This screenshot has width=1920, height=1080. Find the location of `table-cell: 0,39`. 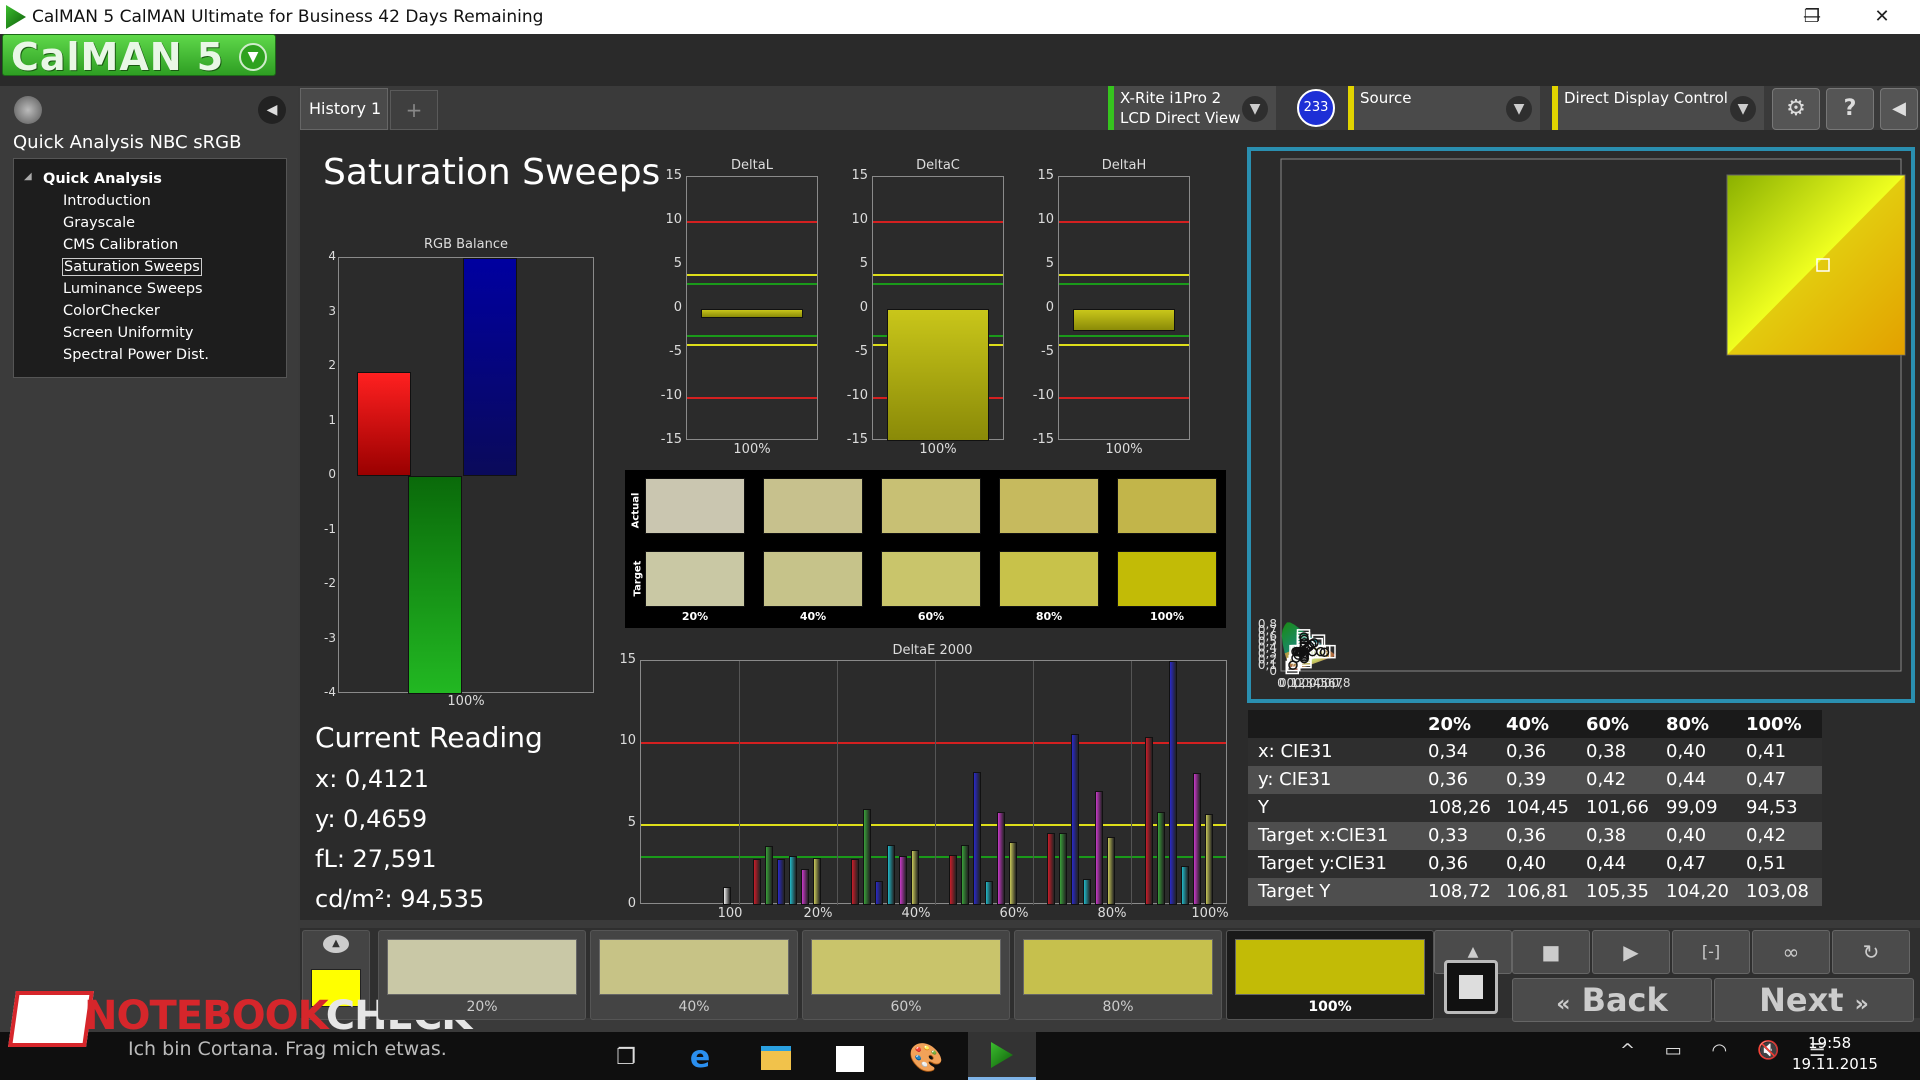

table-cell: 0,39 is located at coordinates (1526, 779).